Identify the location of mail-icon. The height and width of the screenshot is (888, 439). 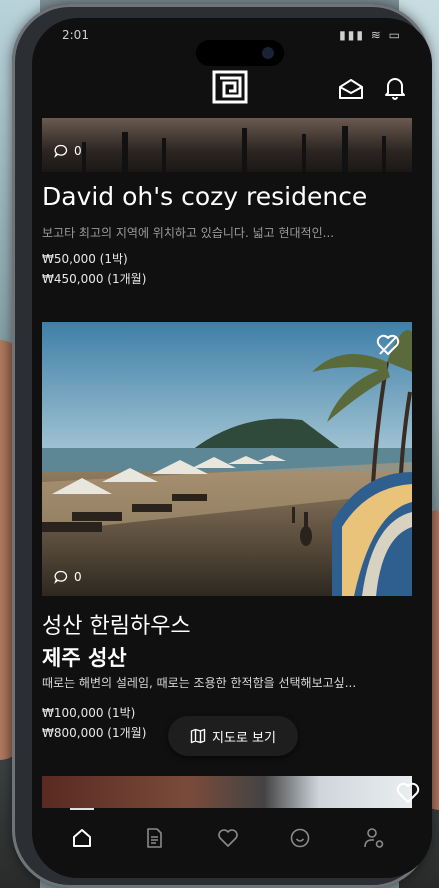
(351, 89).